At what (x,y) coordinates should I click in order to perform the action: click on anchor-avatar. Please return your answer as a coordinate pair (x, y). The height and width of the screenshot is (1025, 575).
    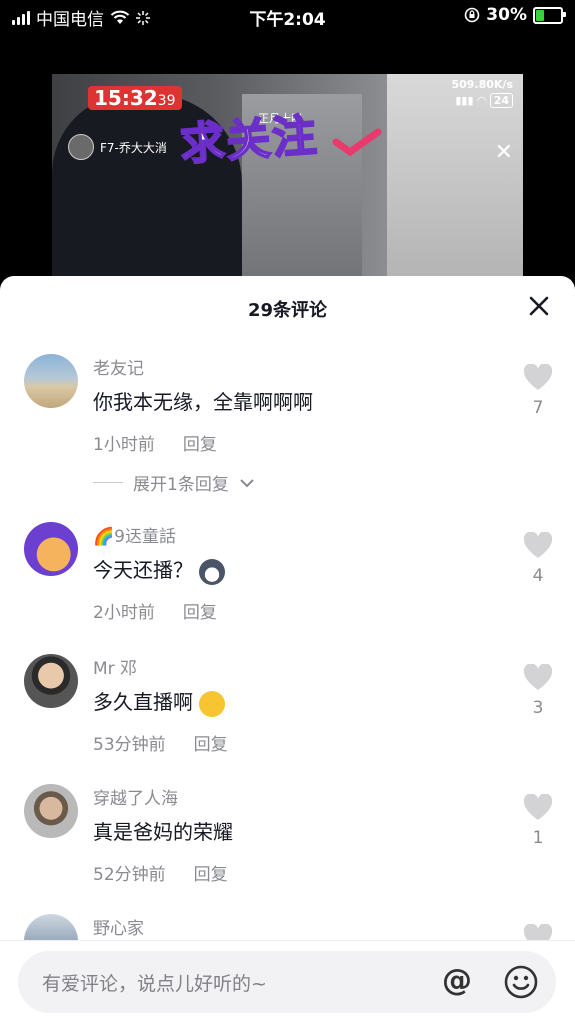
    Looking at the image, I should click on (81, 147).